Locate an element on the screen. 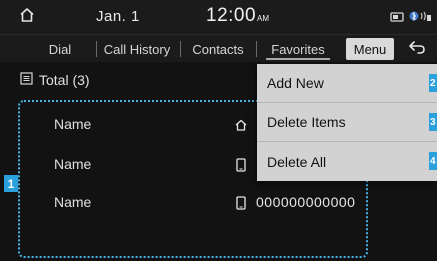 The image size is (437, 261). status-bar: Jan. 1 12:00AM is located at coordinates (218, 17).